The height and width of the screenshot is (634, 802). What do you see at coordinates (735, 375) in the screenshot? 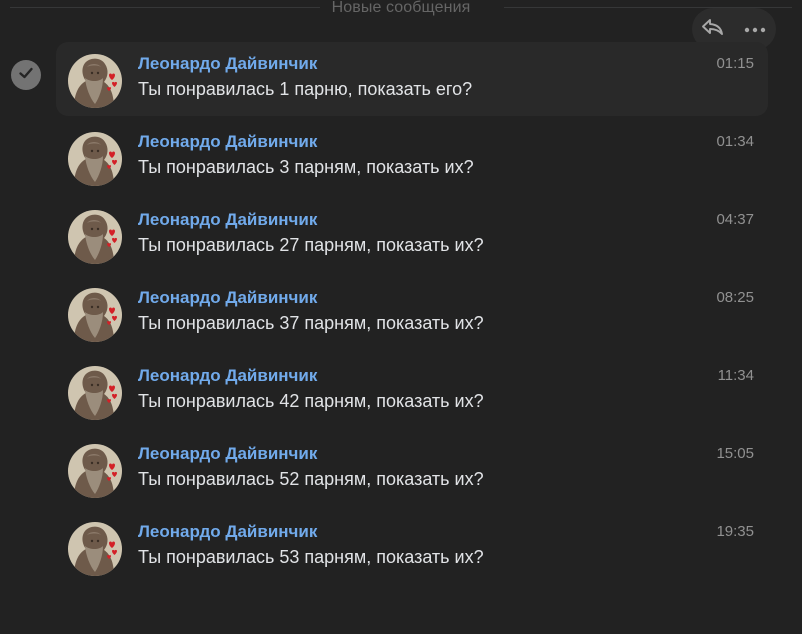
I see `message-time: 11:34` at bounding box center [735, 375].